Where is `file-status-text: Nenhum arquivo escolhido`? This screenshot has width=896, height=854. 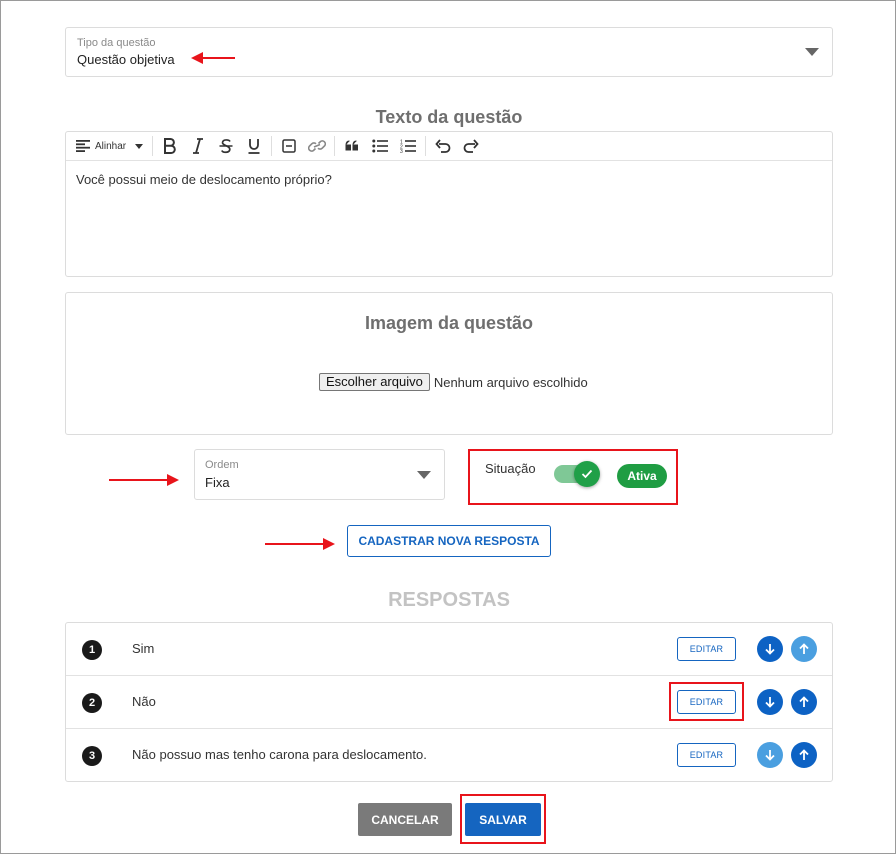 file-status-text: Nenhum arquivo escolhido is located at coordinates (510, 382).